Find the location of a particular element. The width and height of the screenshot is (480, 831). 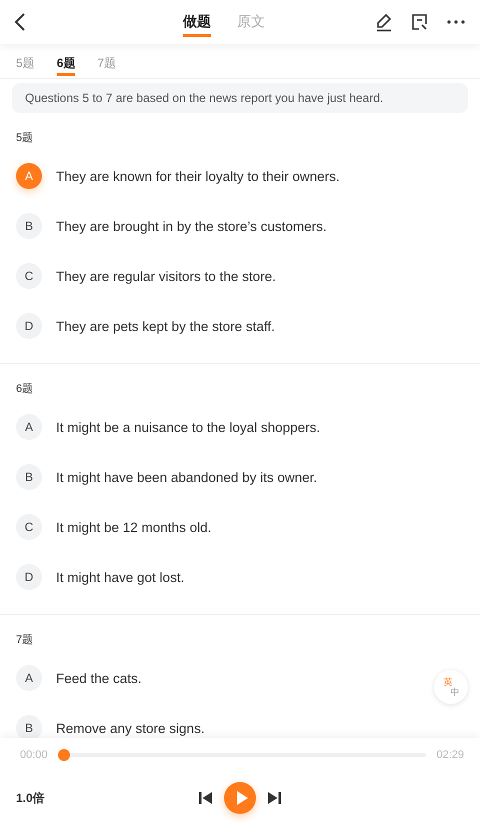

option-text: It might be 12 months old. is located at coordinates (134, 527).